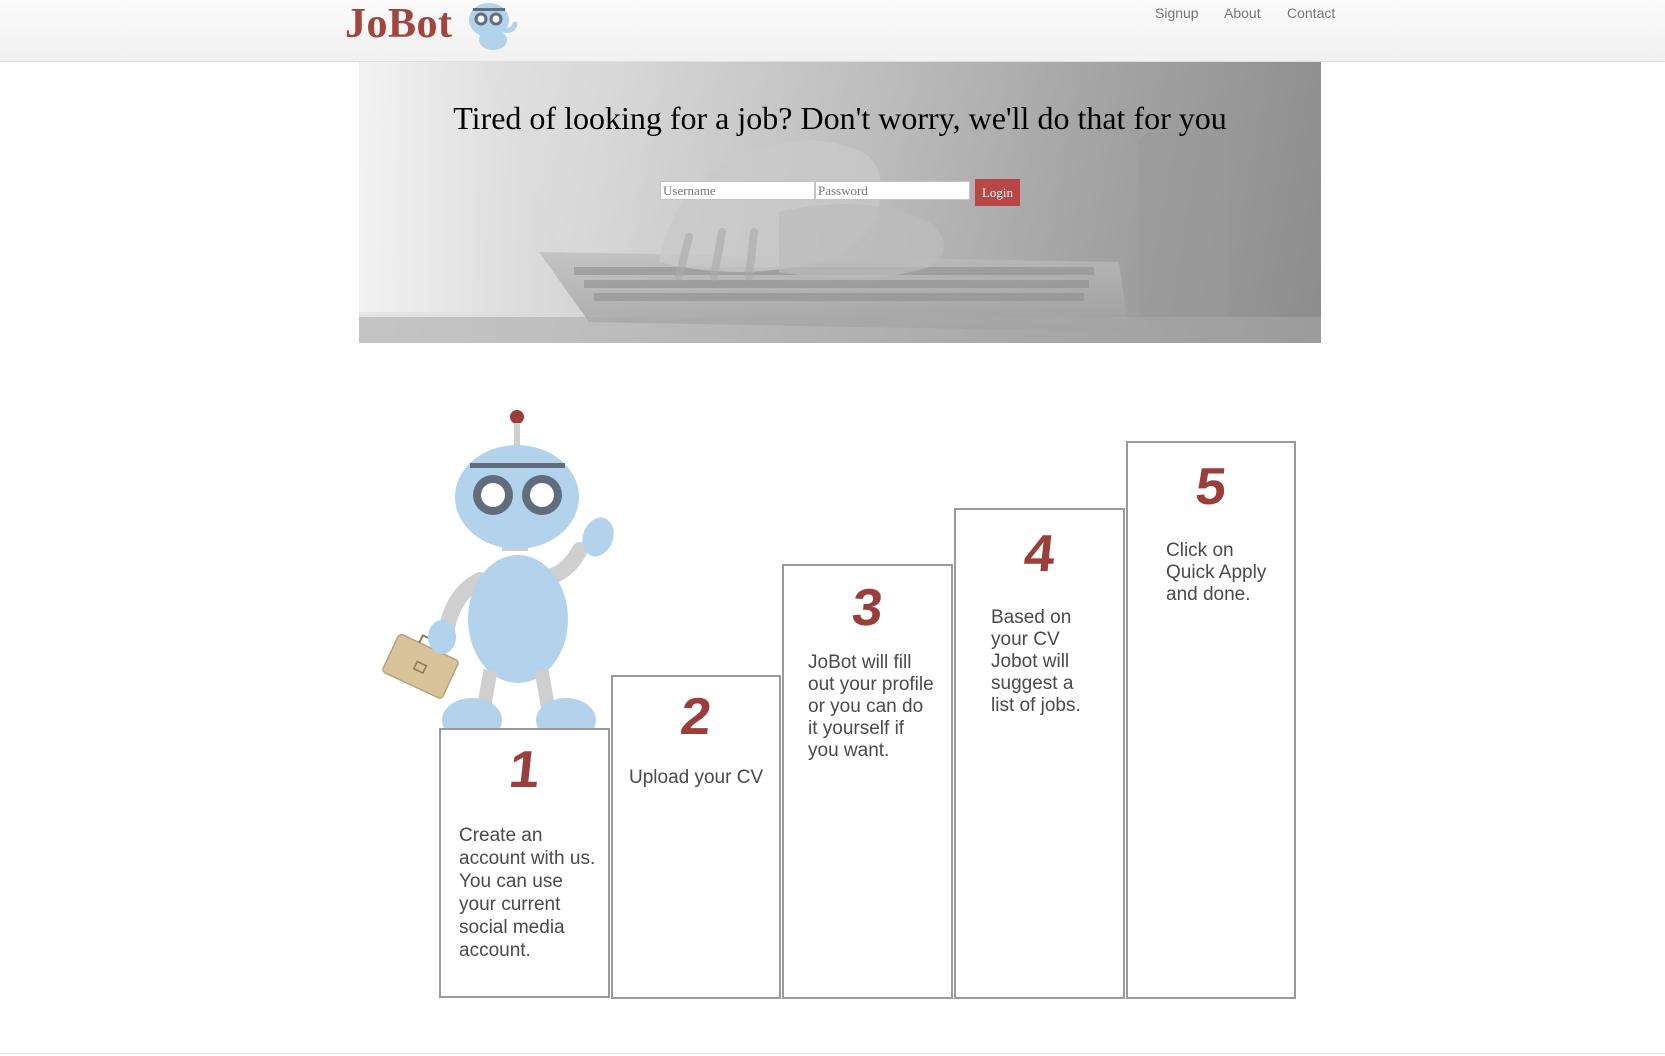 This screenshot has height=1056, width=1665. What do you see at coordinates (696, 837) in the screenshot?
I see `step-card-2: 2 Upload your CV` at bounding box center [696, 837].